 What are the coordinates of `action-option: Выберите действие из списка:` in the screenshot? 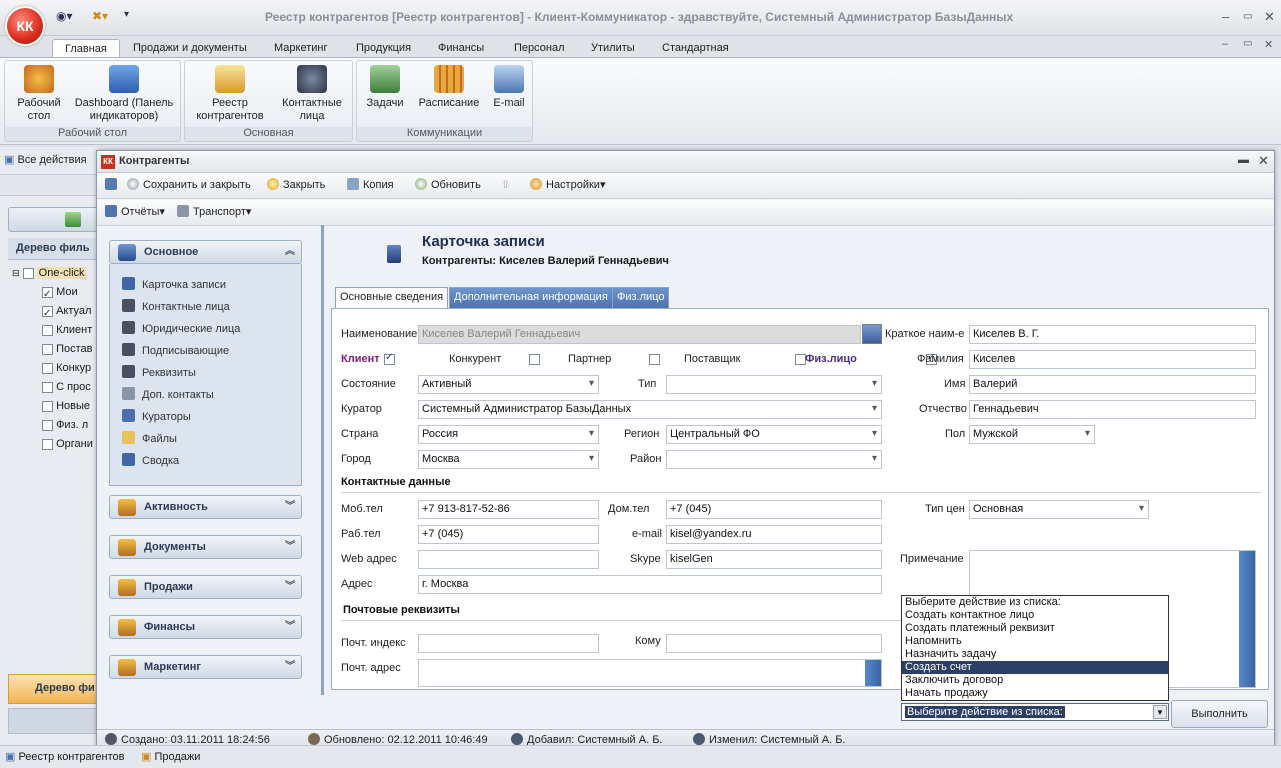 It's located at (1035, 602).